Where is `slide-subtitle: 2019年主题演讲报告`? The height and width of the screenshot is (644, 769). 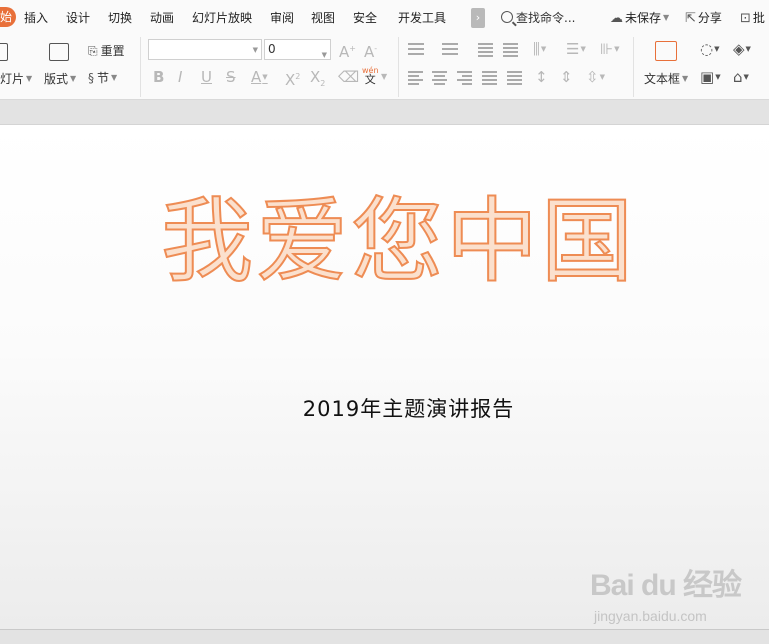
slide-subtitle: 2019年主题演讲报告 is located at coordinates (384, 408).